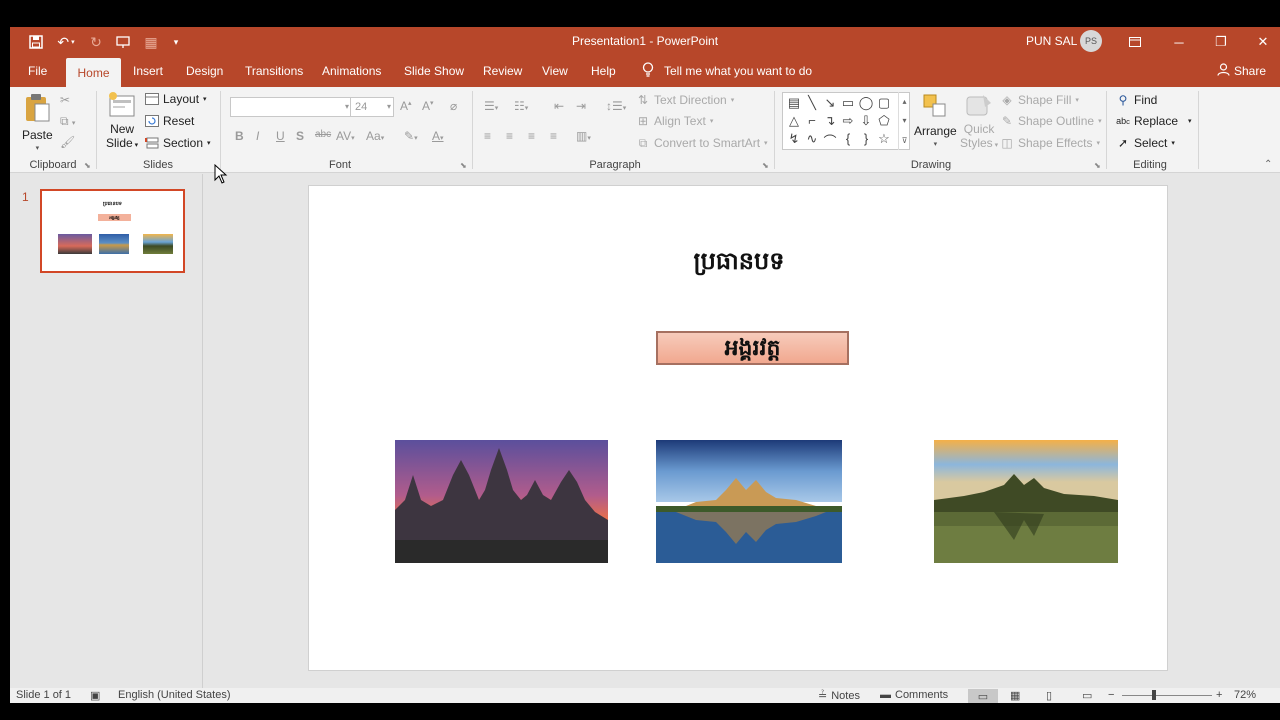  I want to click on zoom-out-icon: −, so click(1111, 695).